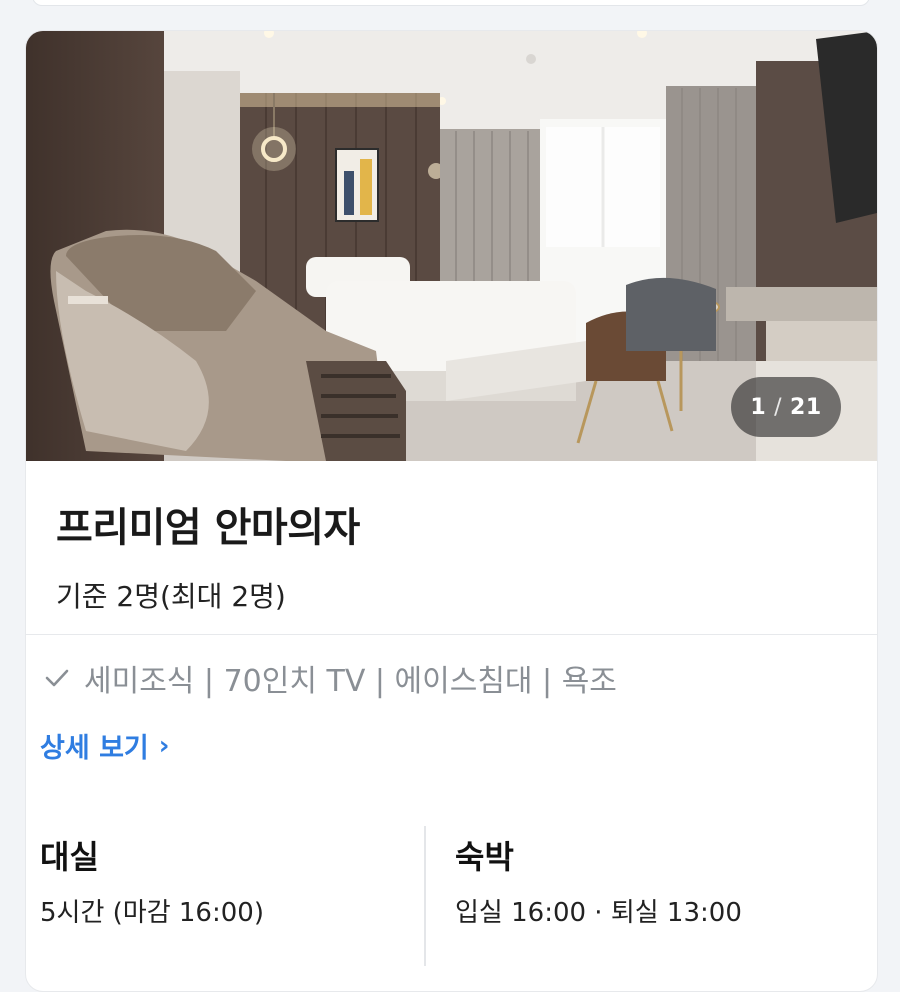 This screenshot has width=900, height=992. Describe the element at coordinates (806, 407) in the screenshot. I see `photo-total-count: 21` at that location.